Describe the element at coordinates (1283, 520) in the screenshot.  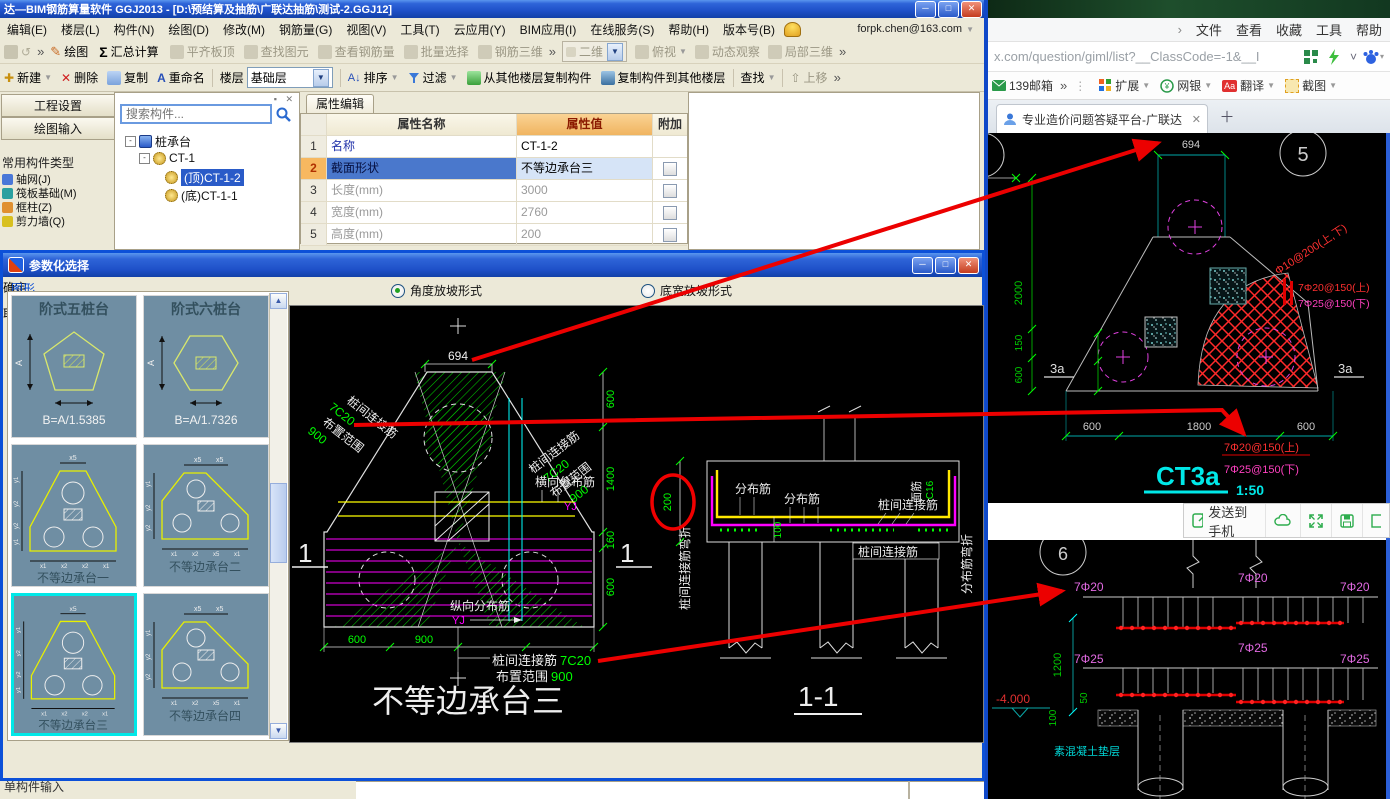
I see `cloud-save-button` at that location.